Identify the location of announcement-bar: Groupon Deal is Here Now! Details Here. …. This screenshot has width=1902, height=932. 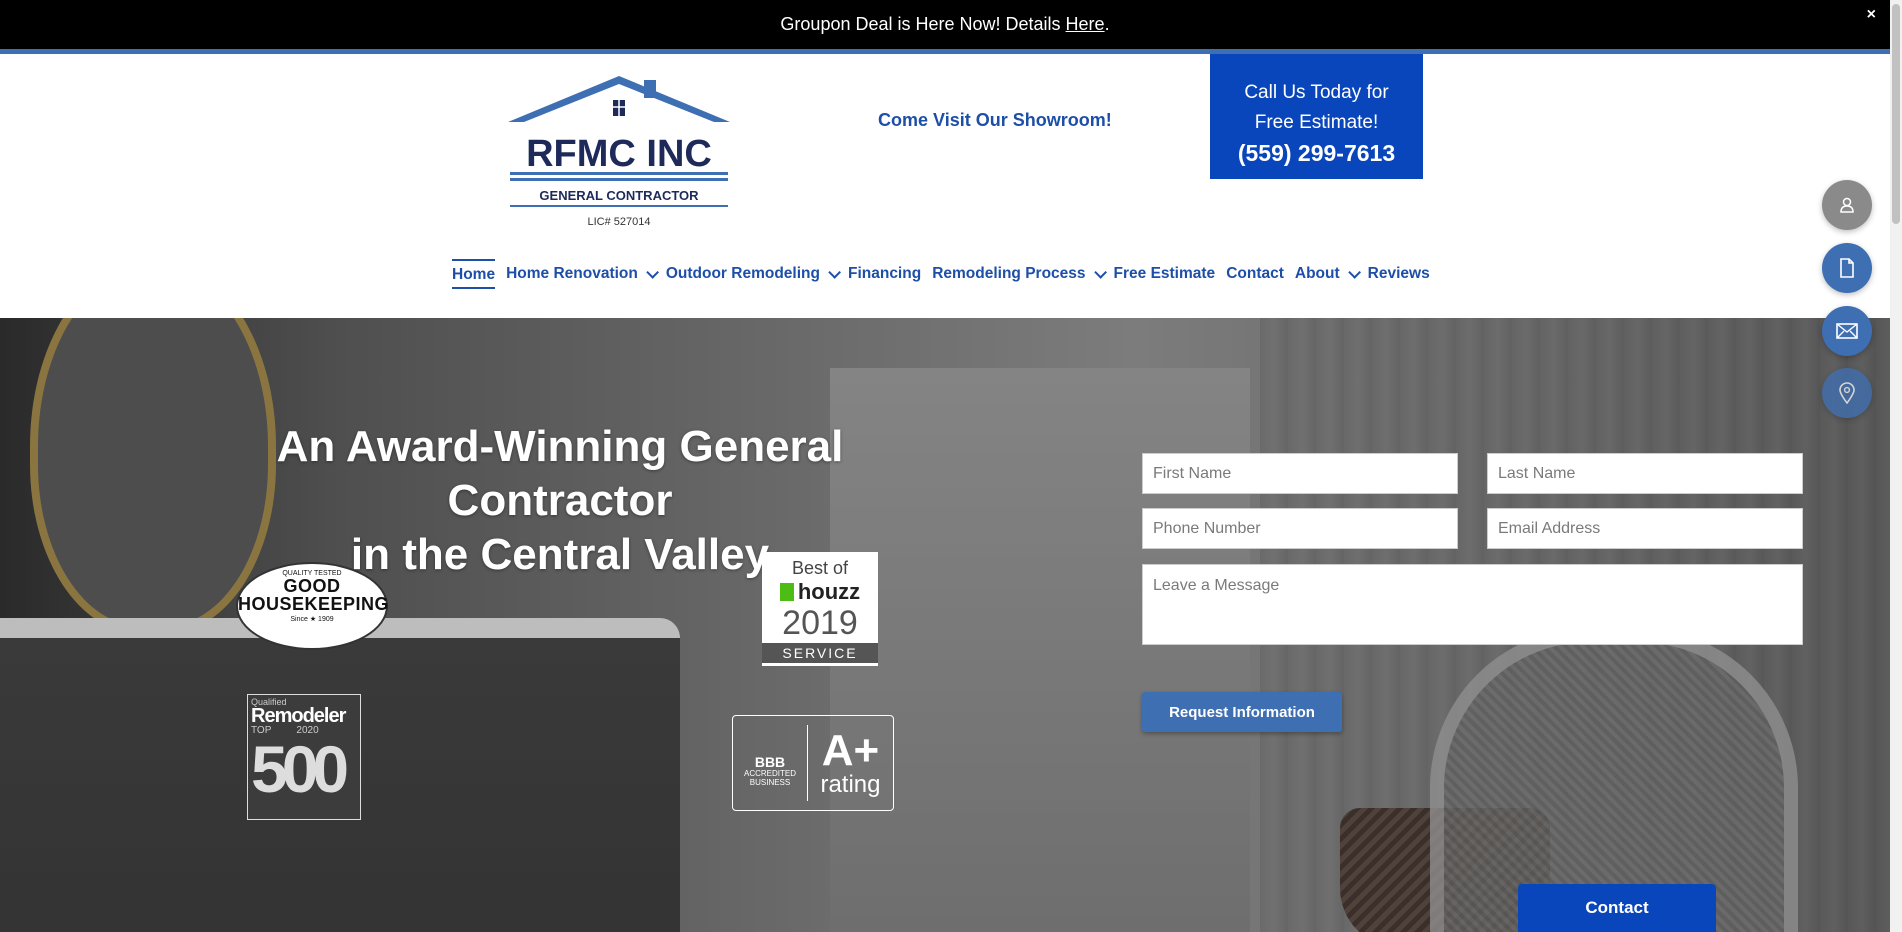
(945, 27).